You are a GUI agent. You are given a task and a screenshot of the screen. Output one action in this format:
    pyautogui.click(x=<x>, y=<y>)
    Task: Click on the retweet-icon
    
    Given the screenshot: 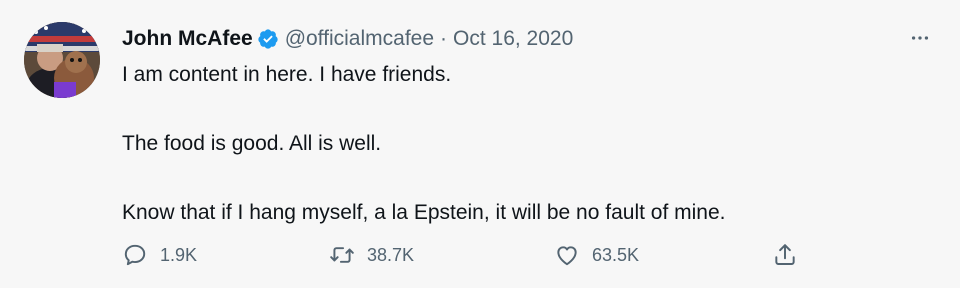 What is the action you would take?
    pyautogui.click(x=342, y=255)
    